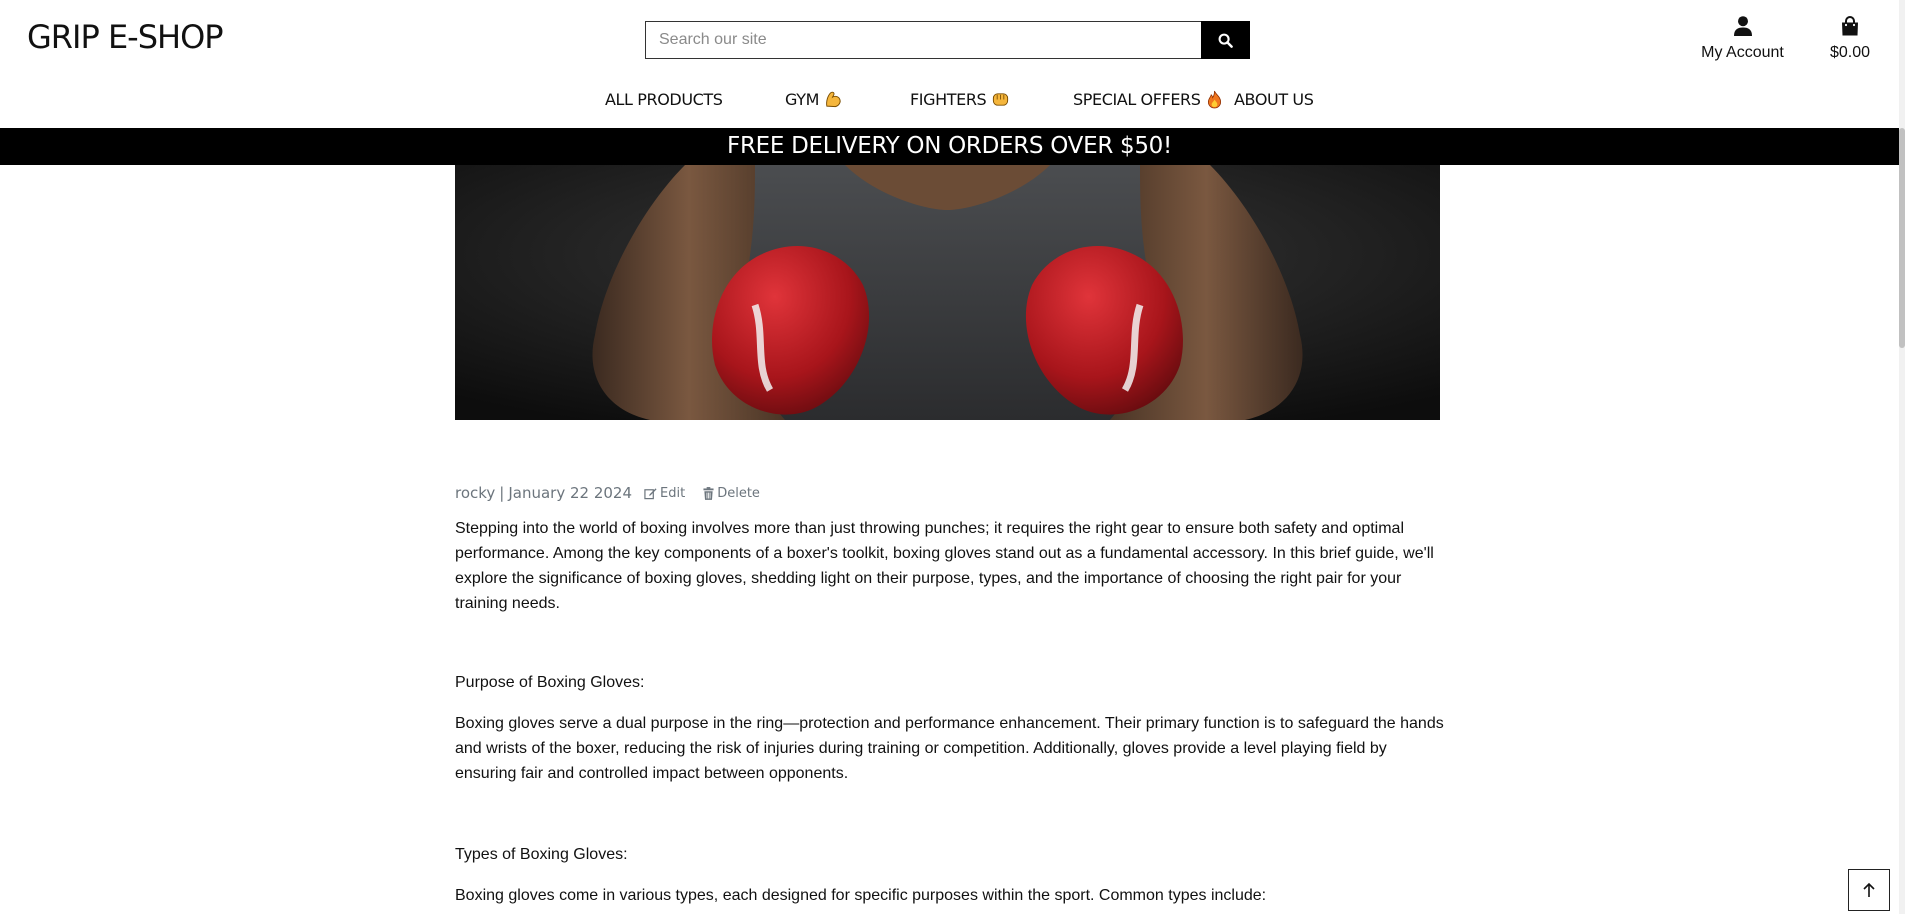 The image size is (1905, 914). I want to click on delete-post-link: Delete, so click(731, 493).